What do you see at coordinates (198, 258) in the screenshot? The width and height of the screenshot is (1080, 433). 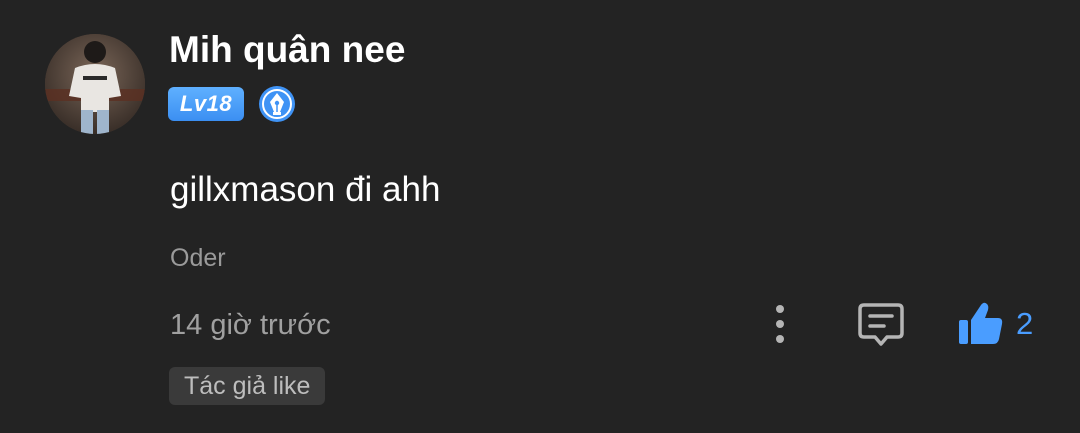 I see `comment-tag: Oder` at bounding box center [198, 258].